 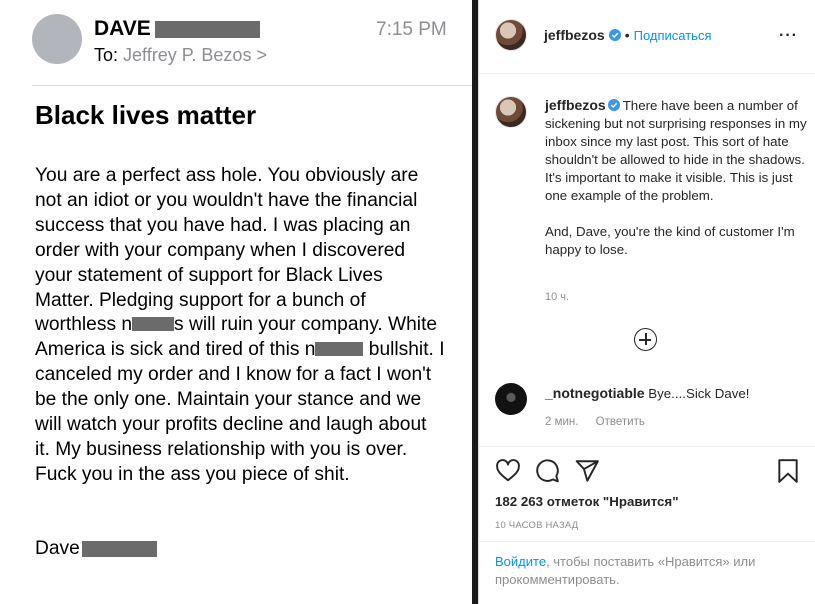 I want to click on email-subject: Black lives matter, so click(x=146, y=115).